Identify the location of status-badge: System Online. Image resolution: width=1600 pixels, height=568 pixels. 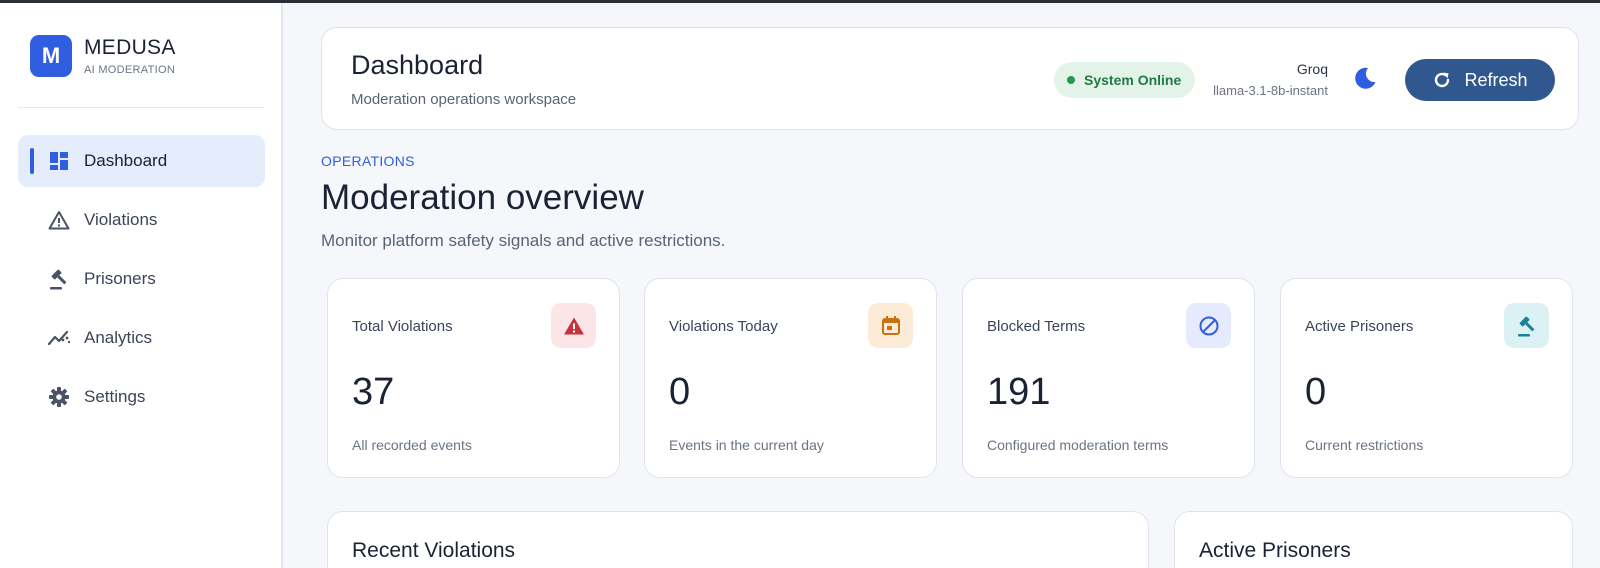
(1125, 80).